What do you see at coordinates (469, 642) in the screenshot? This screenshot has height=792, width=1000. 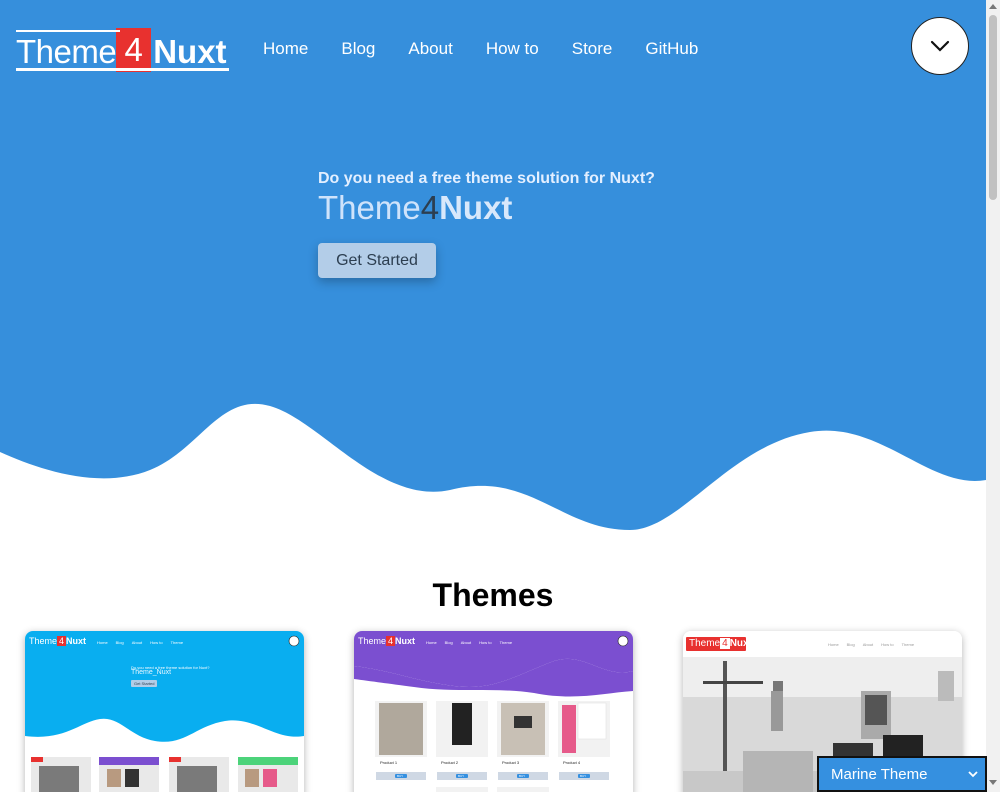 I see `card-purple-nav: Home Blog About How to Theme` at bounding box center [469, 642].